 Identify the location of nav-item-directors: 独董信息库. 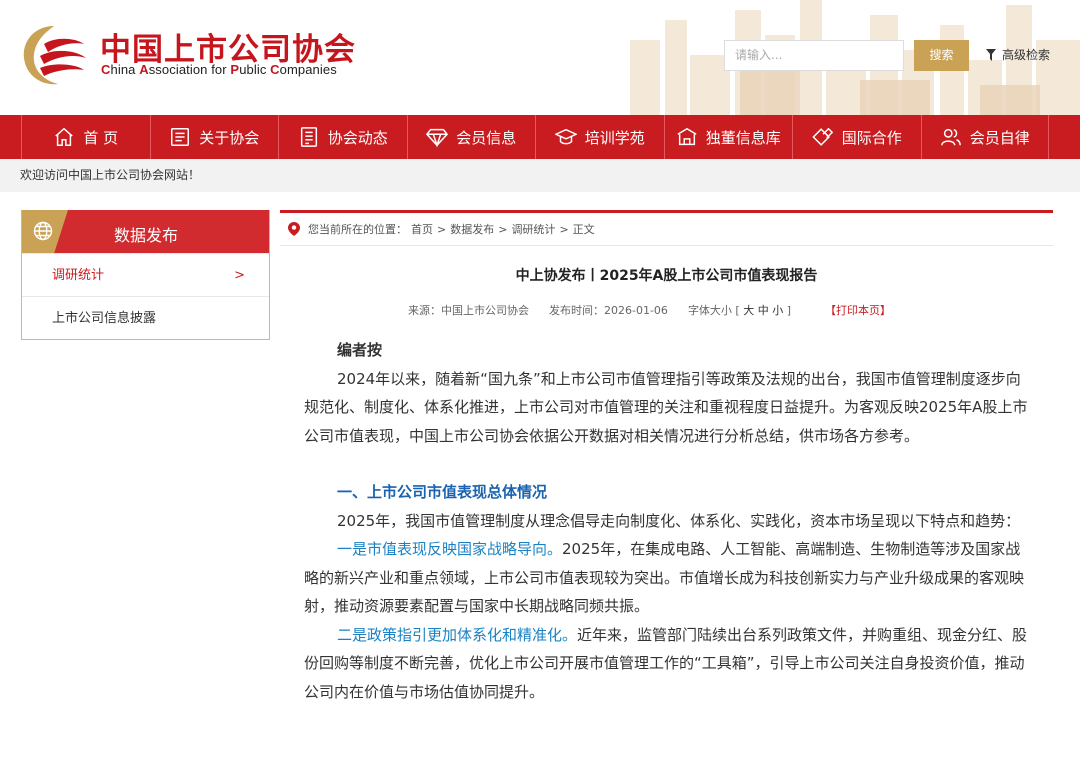
(728, 137).